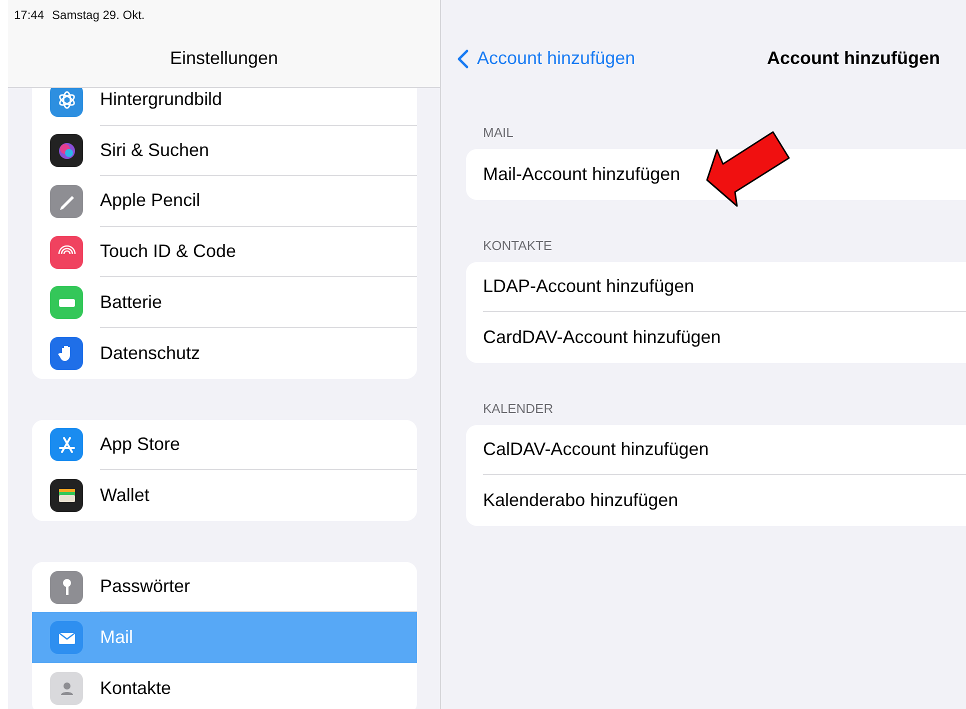 The width and height of the screenshot is (966, 709). Describe the element at coordinates (716, 500) in the screenshot. I see `list-row: Kalenderabo hinzufügen` at that location.